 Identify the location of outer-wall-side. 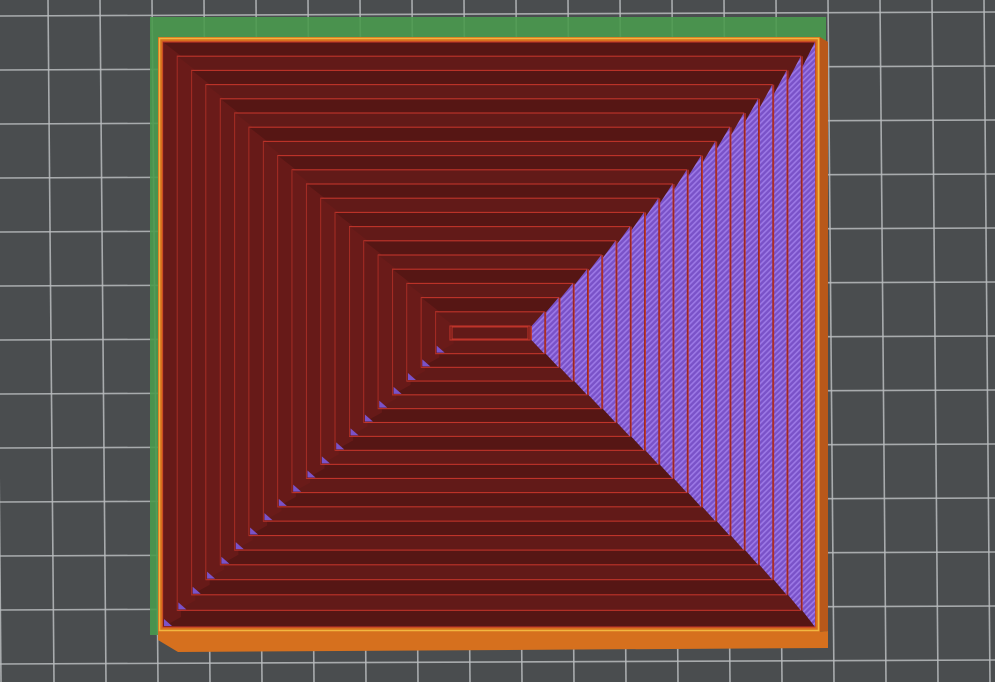
(493, 641).